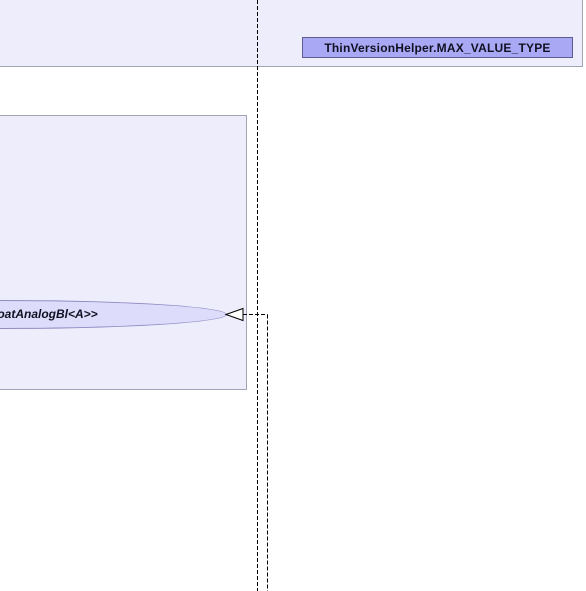 This screenshot has height=591, width=586. What do you see at coordinates (291, 33) in the screenshot?
I see `outer-frame: ThinVersionHelper.MAX_VALUE_TYPE` at bounding box center [291, 33].